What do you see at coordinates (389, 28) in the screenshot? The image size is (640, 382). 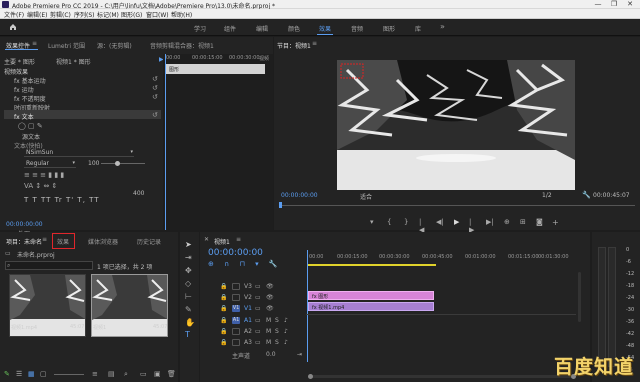 I see `workspace-graphics: 图形` at bounding box center [389, 28].